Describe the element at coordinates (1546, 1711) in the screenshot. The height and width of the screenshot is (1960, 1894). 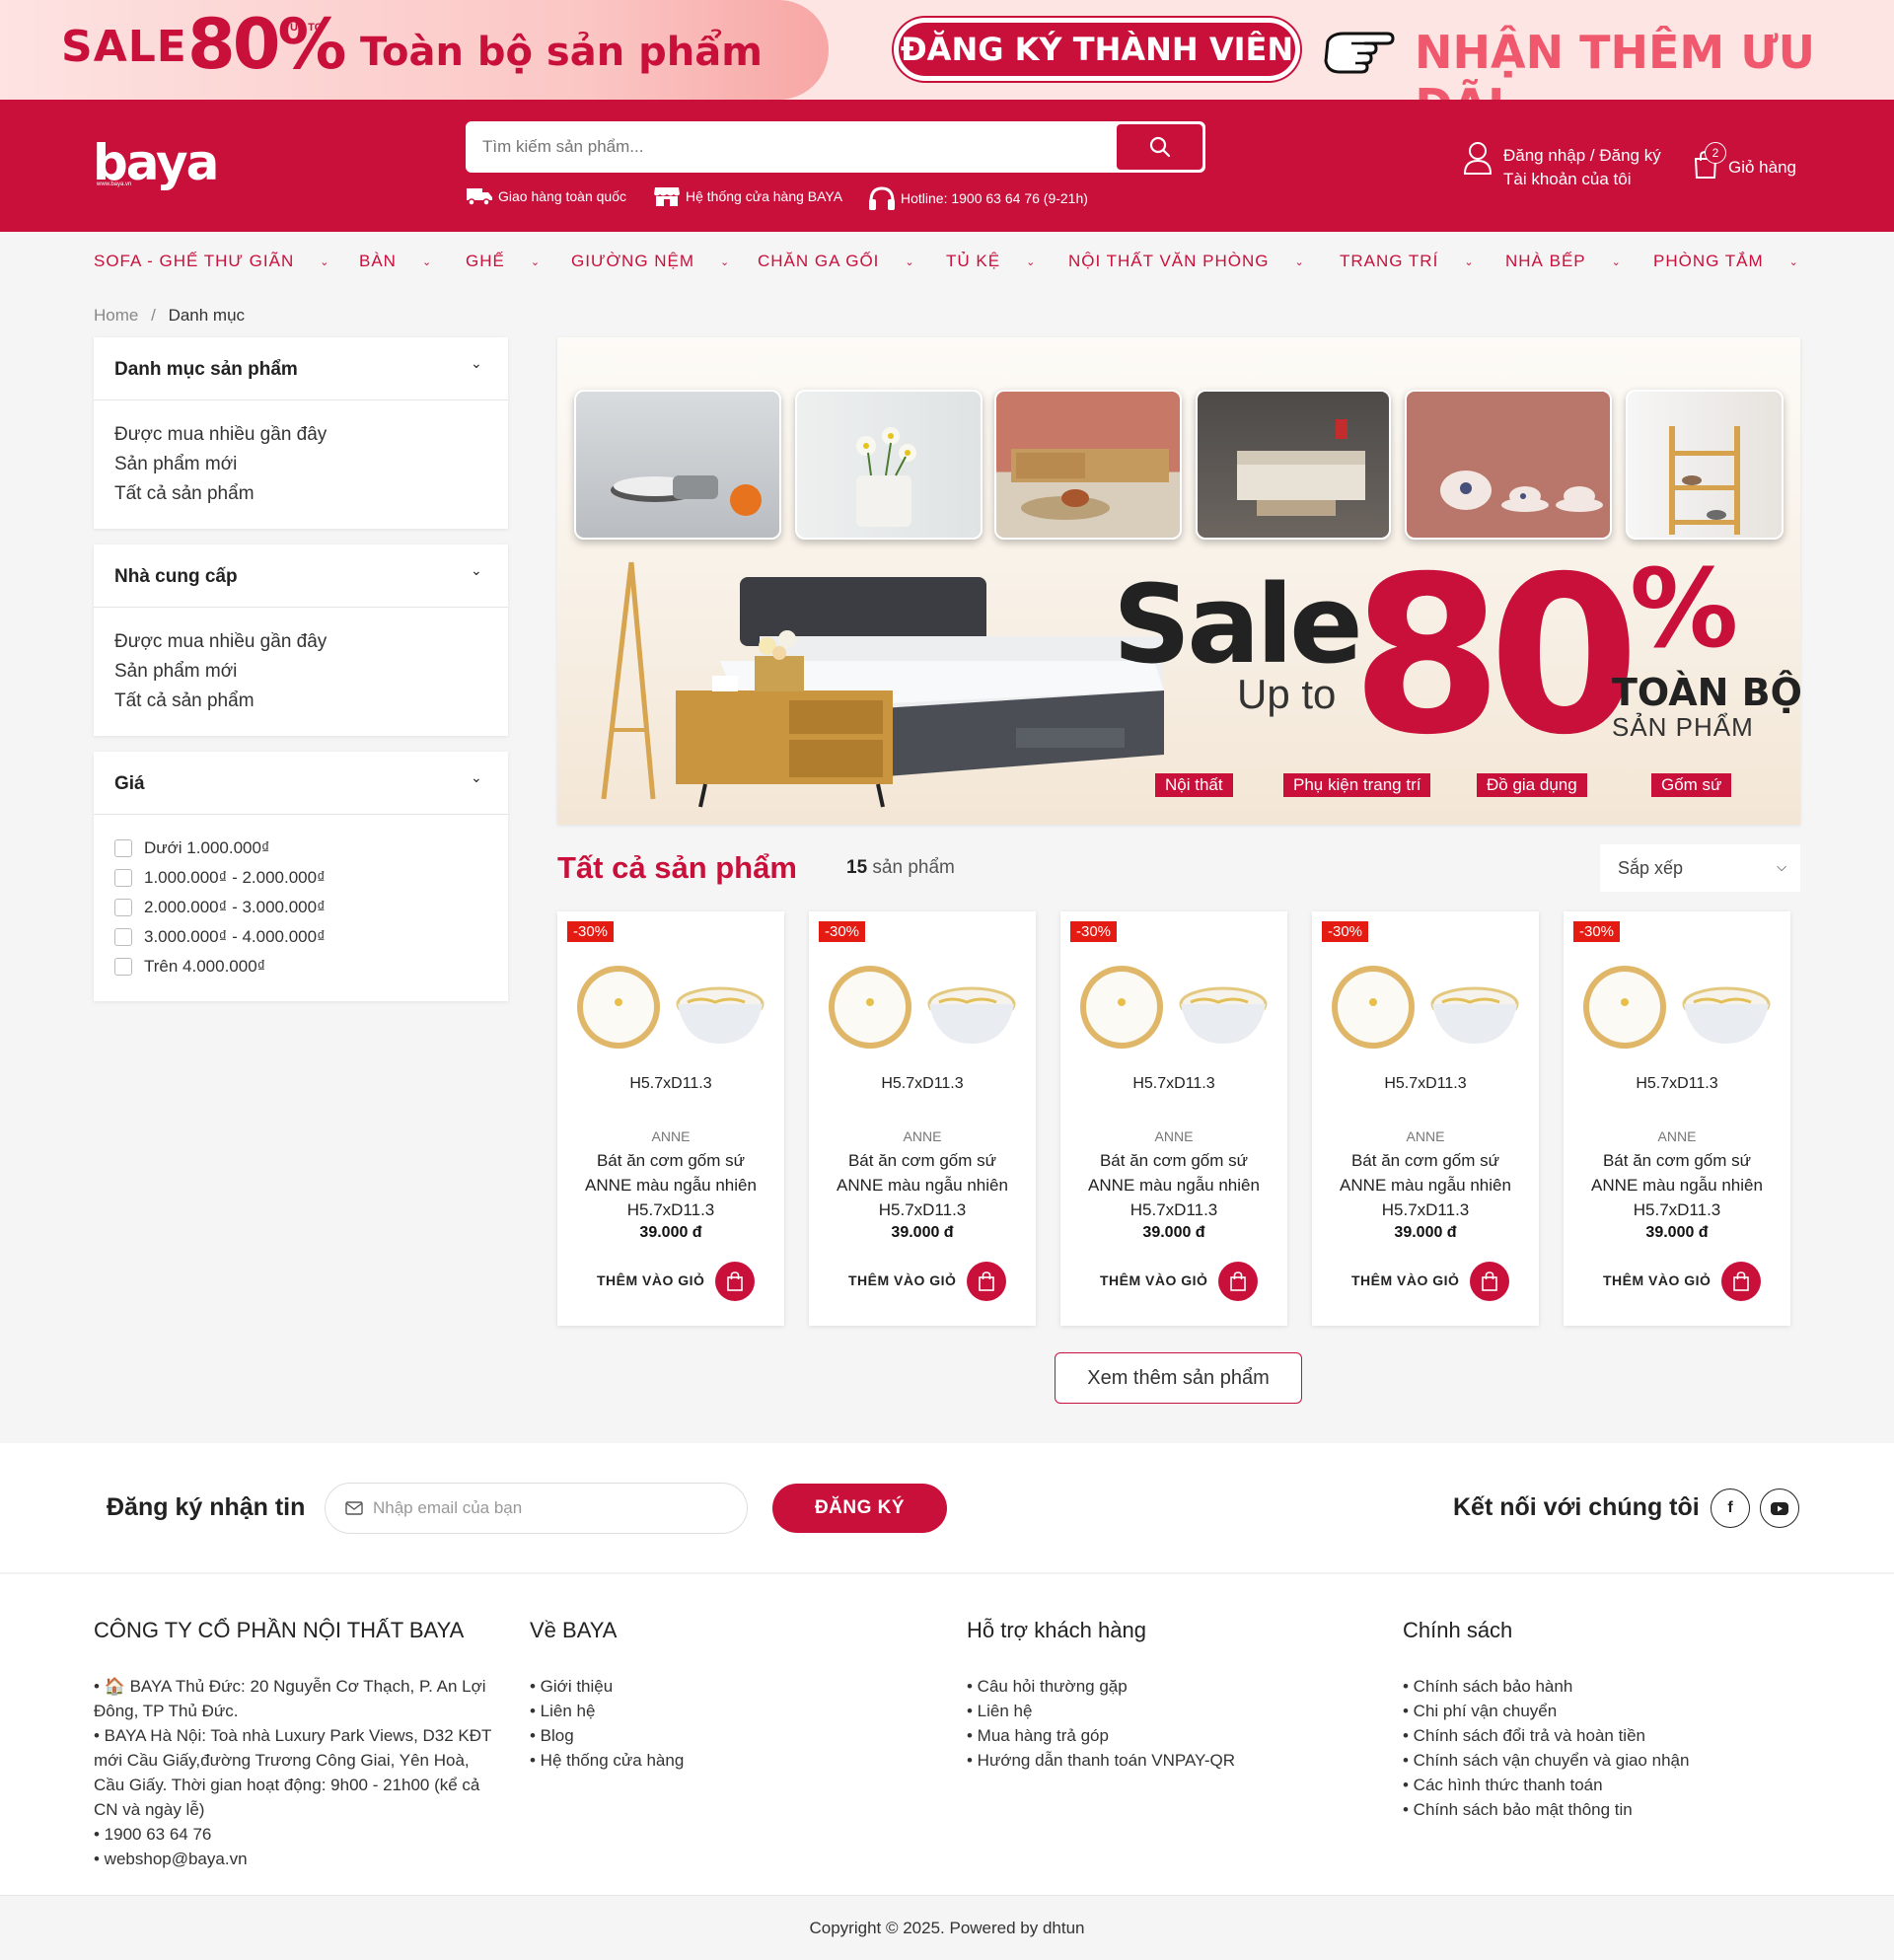
I see `footer-link: • Chi phí vận chuyển` at that location.